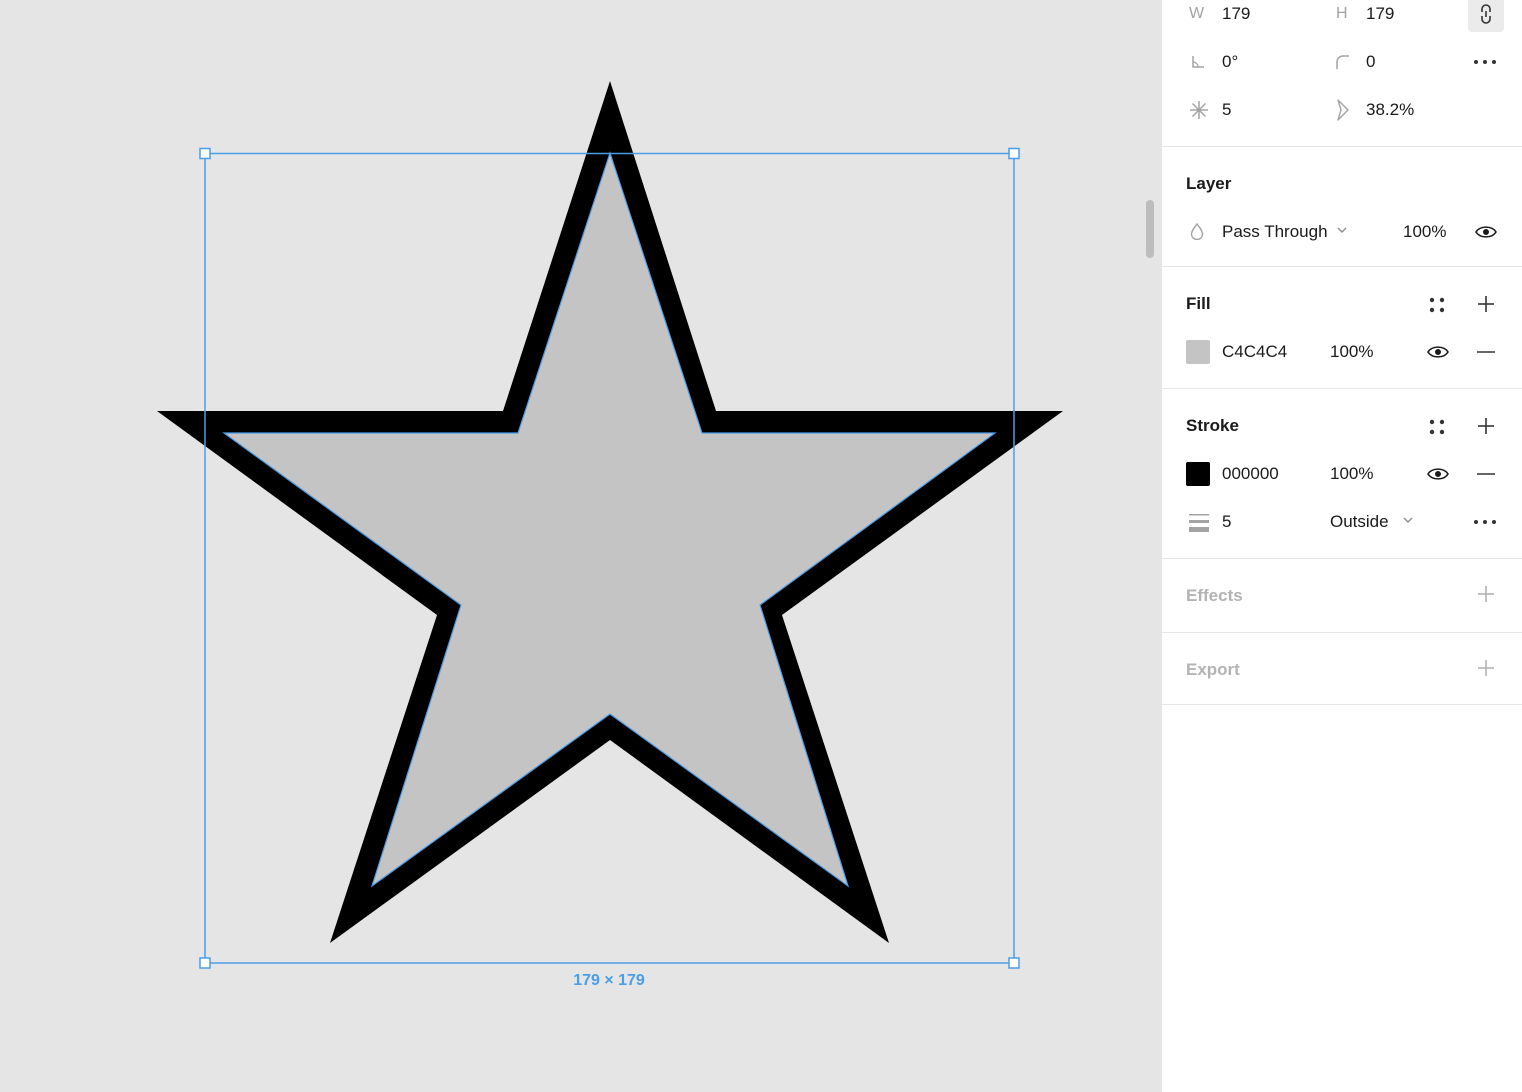 This screenshot has height=1092, width=1522. What do you see at coordinates (1486, 304) in the screenshot?
I see `add-fill-icon` at bounding box center [1486, 304].